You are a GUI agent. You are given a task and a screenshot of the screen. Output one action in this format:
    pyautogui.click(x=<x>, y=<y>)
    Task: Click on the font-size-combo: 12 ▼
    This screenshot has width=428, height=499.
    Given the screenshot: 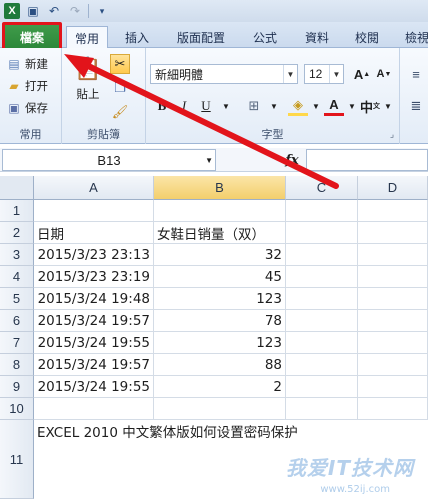 What is the action you would take?
    pyautogui.click(x=324, y=74)
    